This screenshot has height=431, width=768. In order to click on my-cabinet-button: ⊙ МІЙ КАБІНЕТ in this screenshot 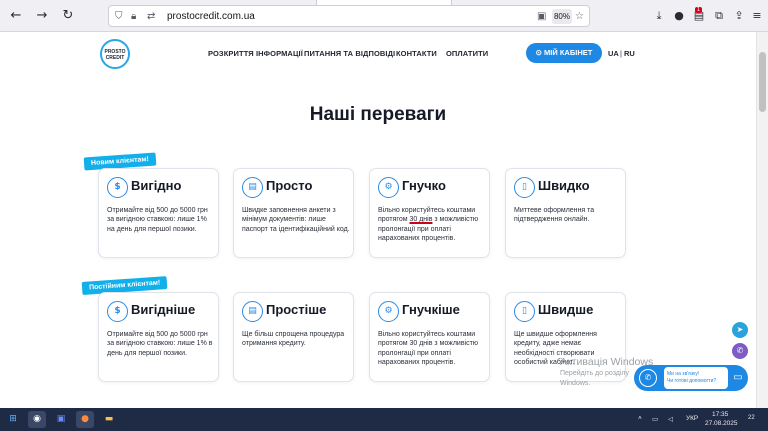, I will do `click(564, 53)`.